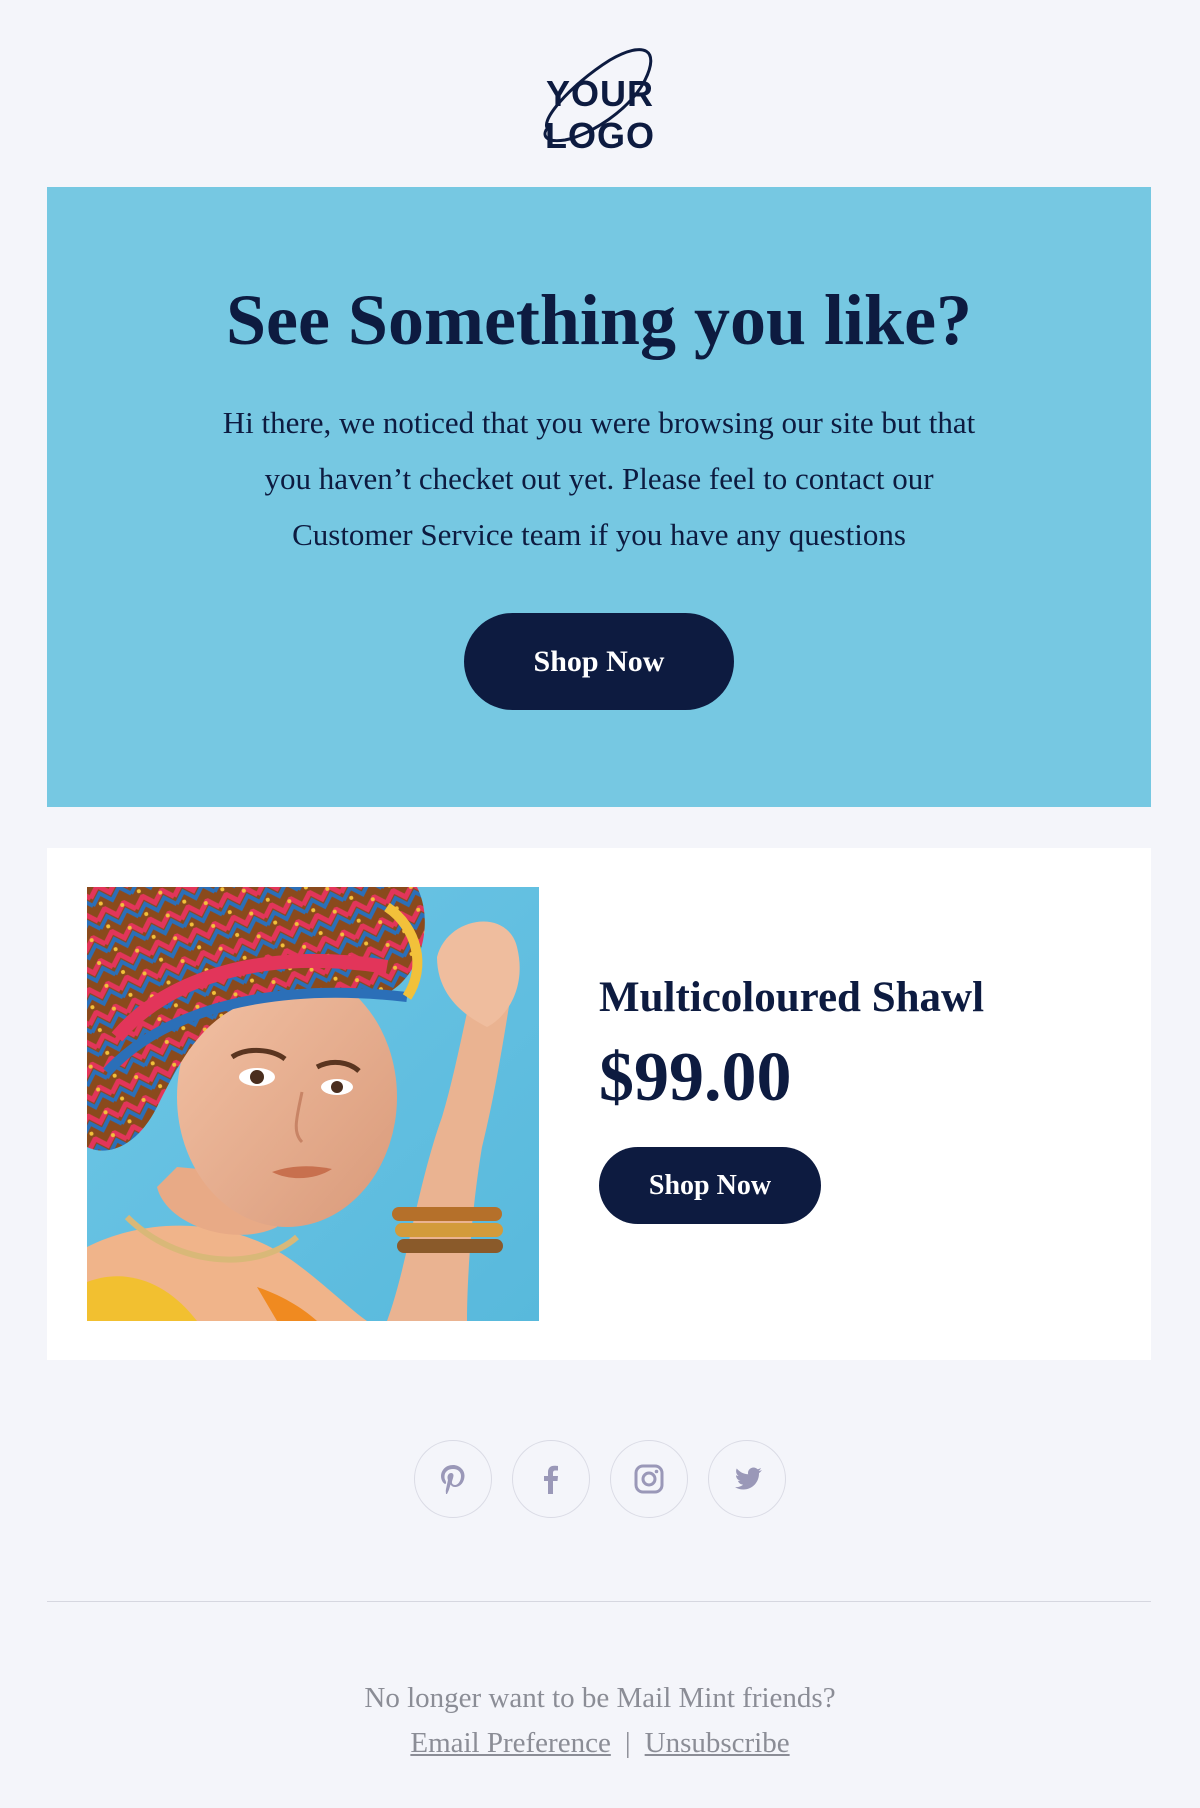  Describe the element at coordinates (599, 320) in the screenshot. I see `hero-title: See Something you like?` at that location.